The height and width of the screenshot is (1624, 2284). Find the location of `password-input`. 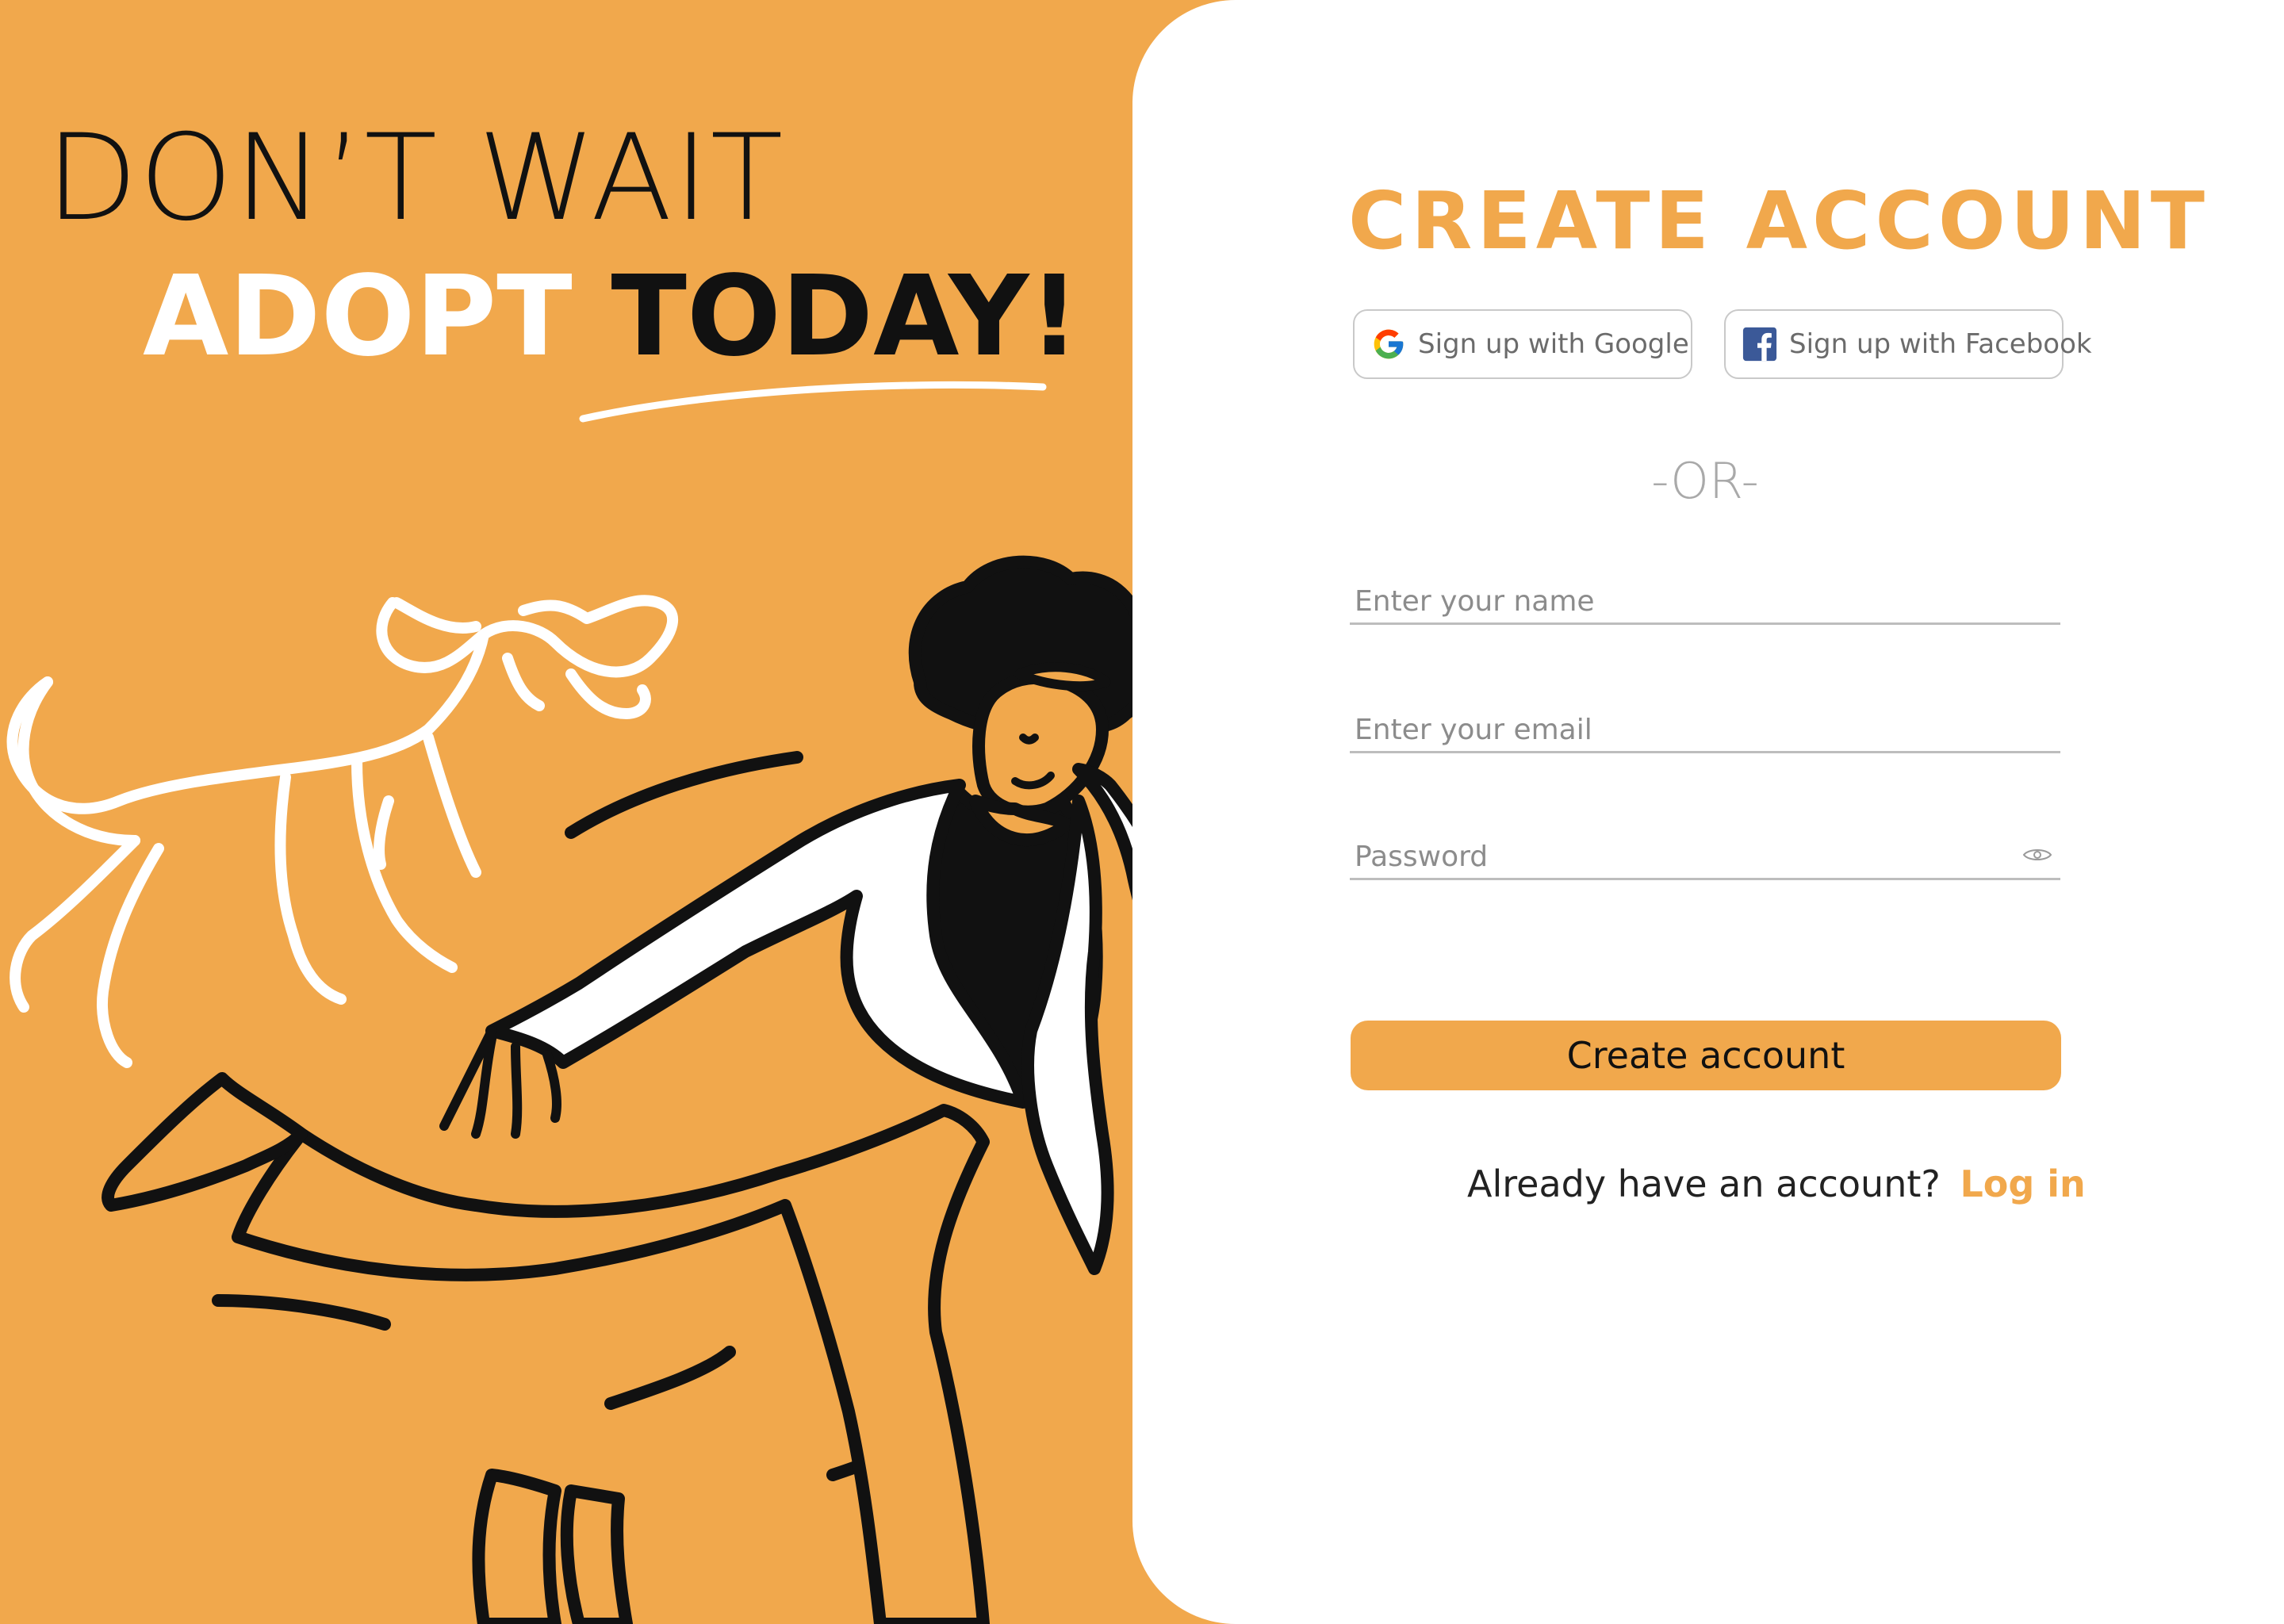

password-input is located at coordinates (1680, 857).